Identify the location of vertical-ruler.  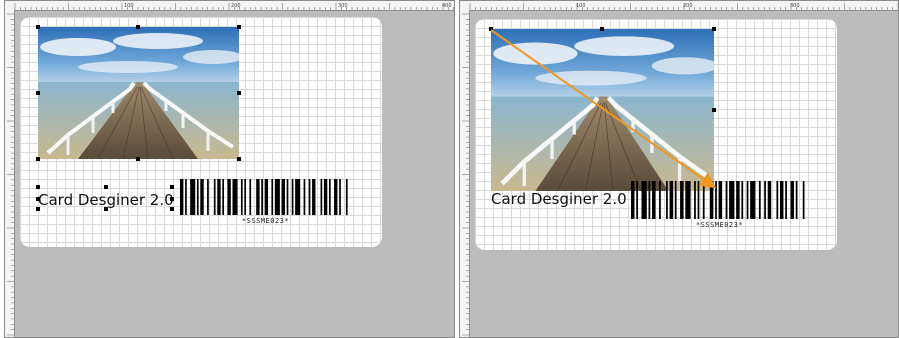
(10, 173).